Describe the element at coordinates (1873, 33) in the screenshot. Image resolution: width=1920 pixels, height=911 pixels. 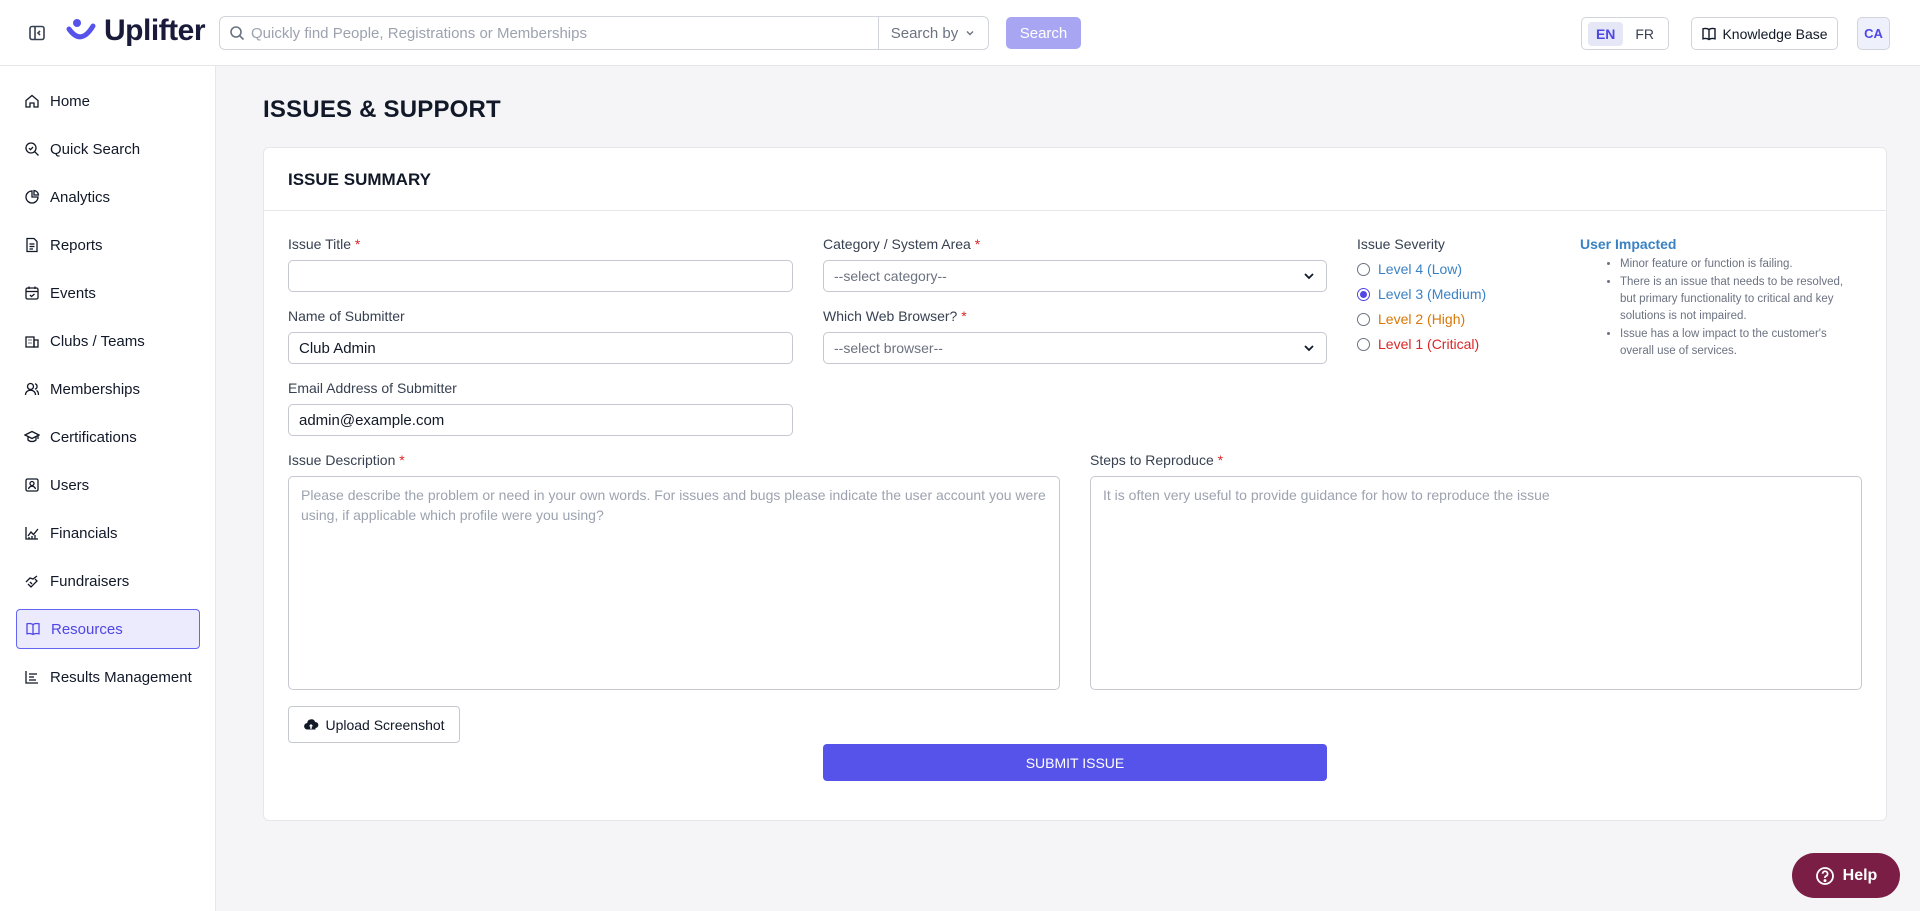
I see `user-avatar: CA` at that location.